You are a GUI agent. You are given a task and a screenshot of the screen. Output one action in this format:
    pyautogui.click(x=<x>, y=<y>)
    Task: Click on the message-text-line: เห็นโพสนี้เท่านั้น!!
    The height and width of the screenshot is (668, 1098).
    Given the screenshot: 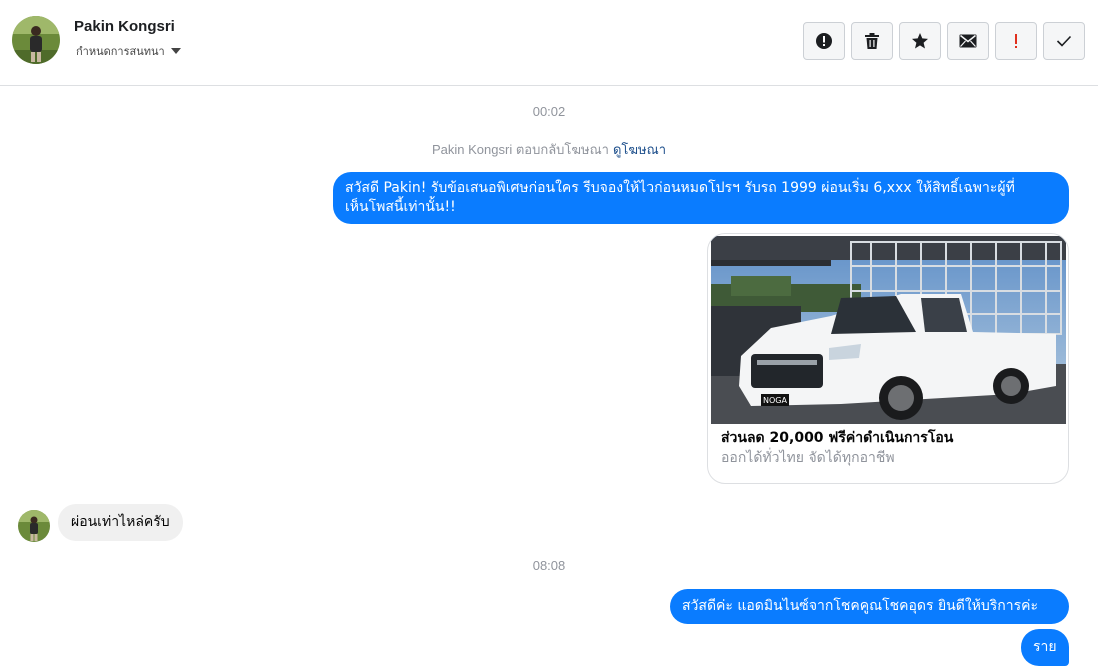 What is the action you would take?
    pyautogui.click(x=400, y=207)
    